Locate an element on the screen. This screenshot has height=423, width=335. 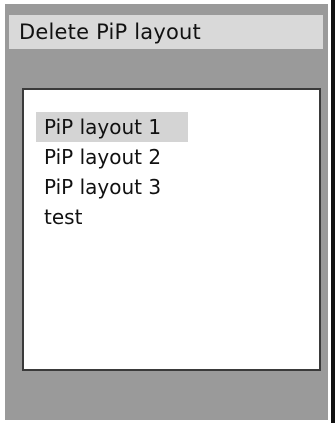
window-edge is located at coordinates (333, 211).